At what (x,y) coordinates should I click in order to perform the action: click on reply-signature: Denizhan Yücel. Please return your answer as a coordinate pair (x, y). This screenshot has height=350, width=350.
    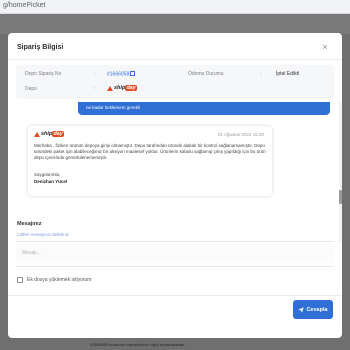
    Looking at the image, I should click on (51, 181).